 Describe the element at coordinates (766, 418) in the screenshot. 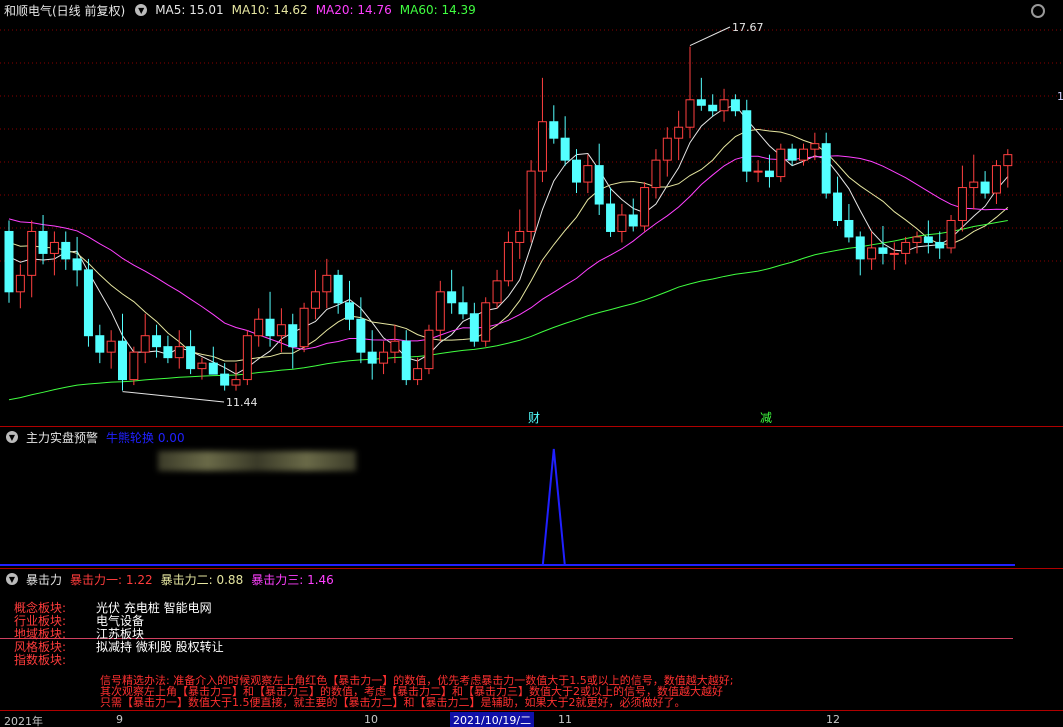

I see `marker-jian: 减` at that location.